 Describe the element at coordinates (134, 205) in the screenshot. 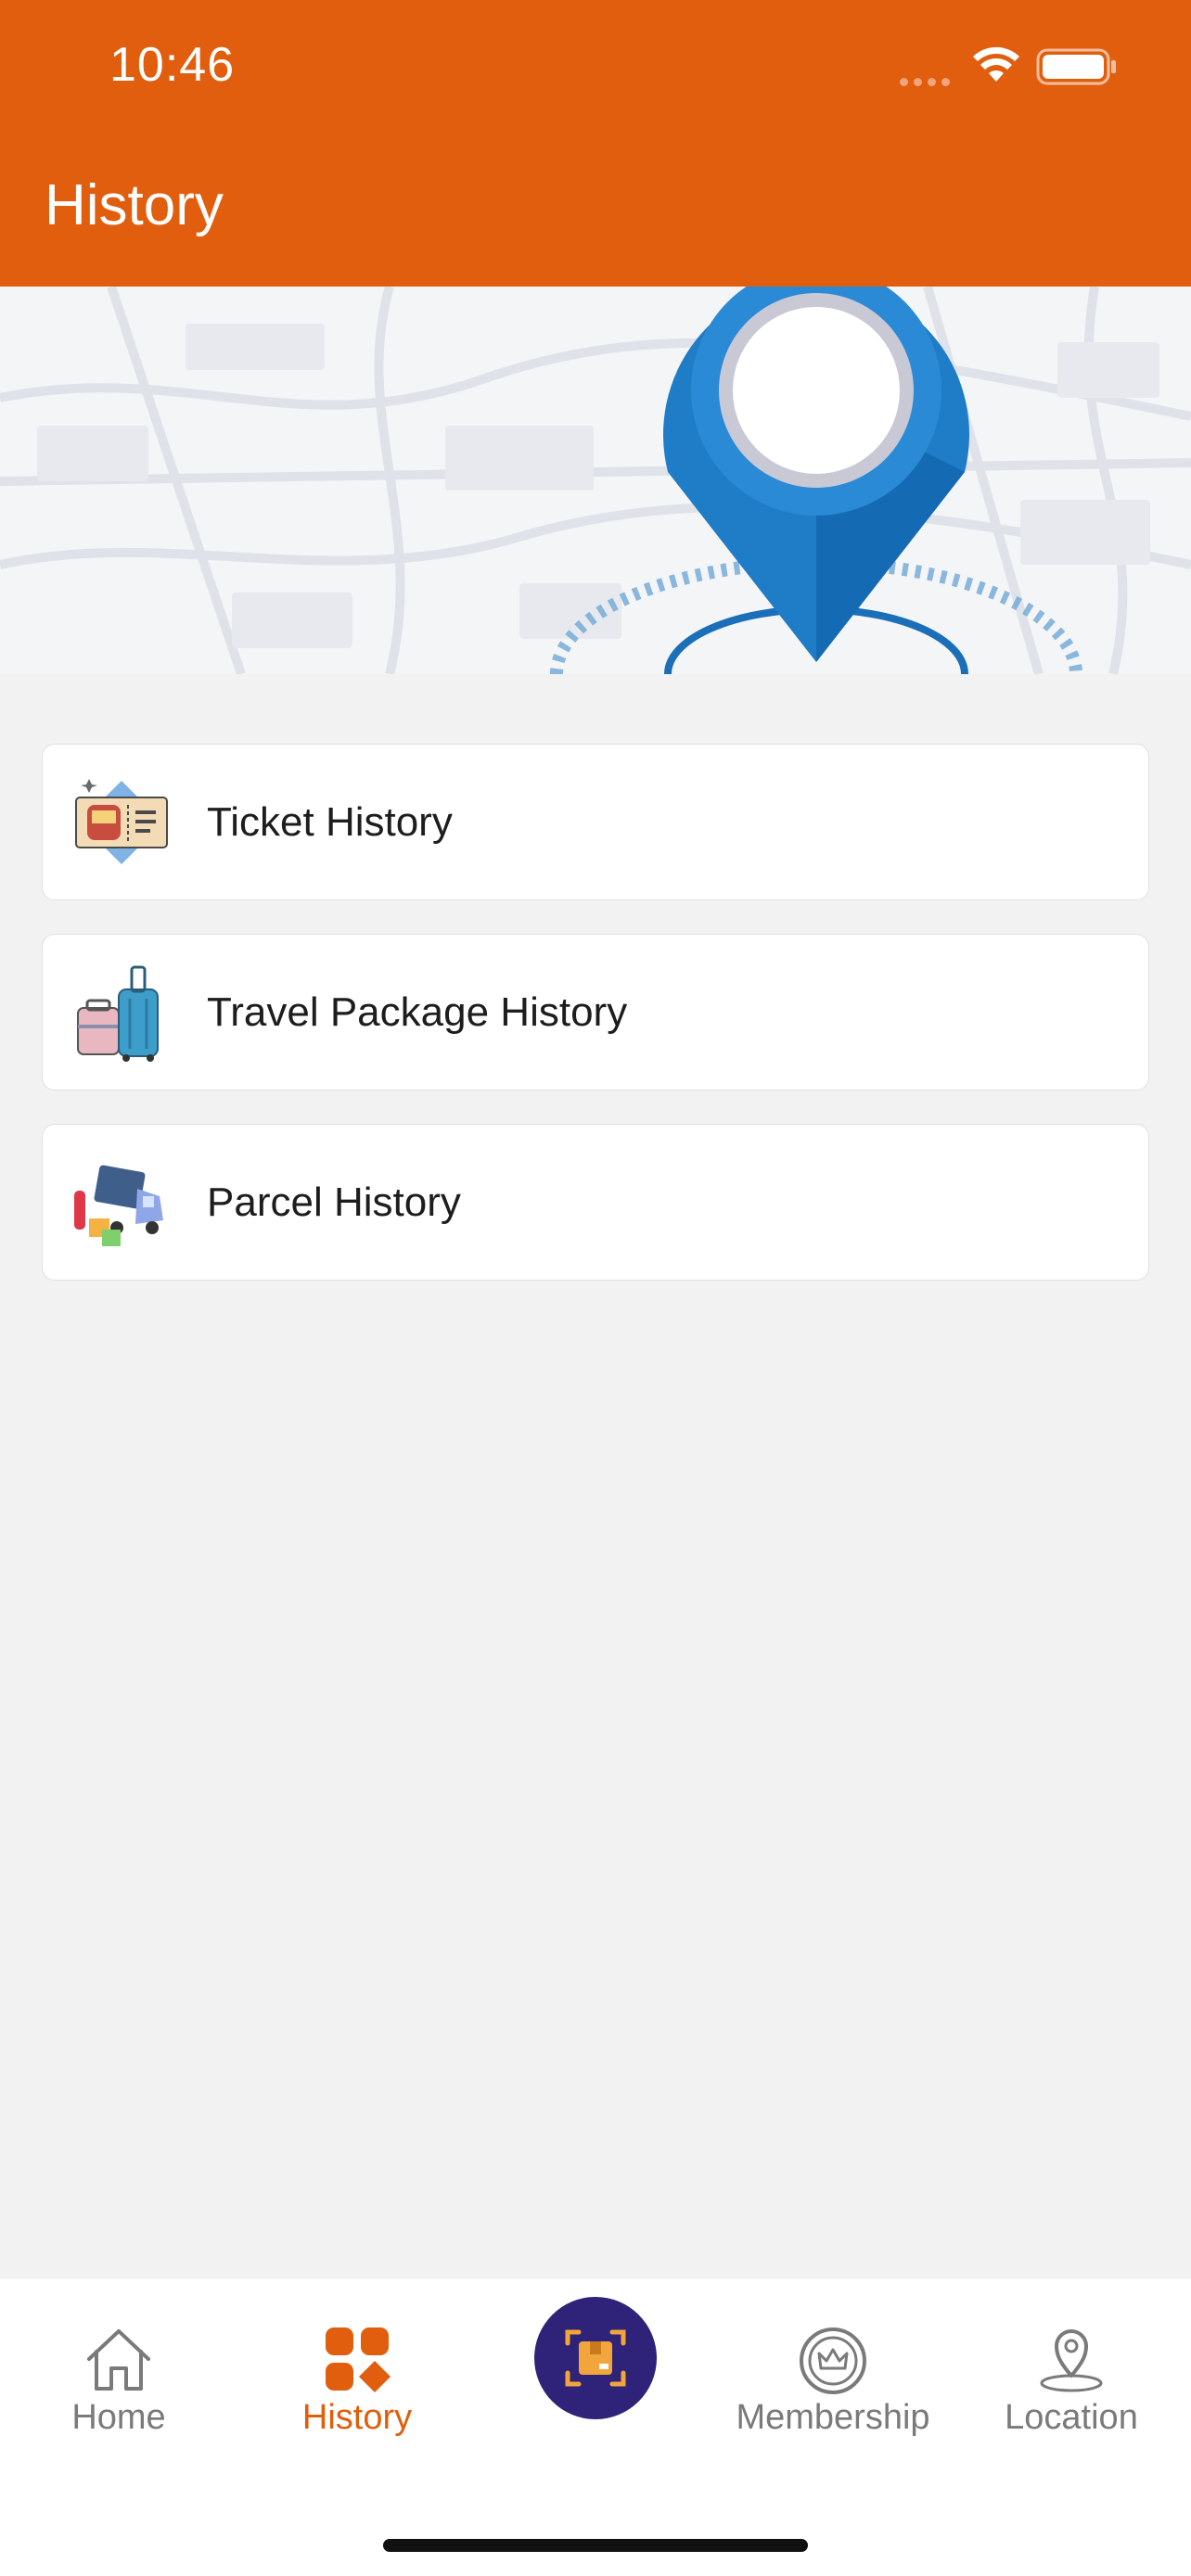

I see `page-title: History` at that location.